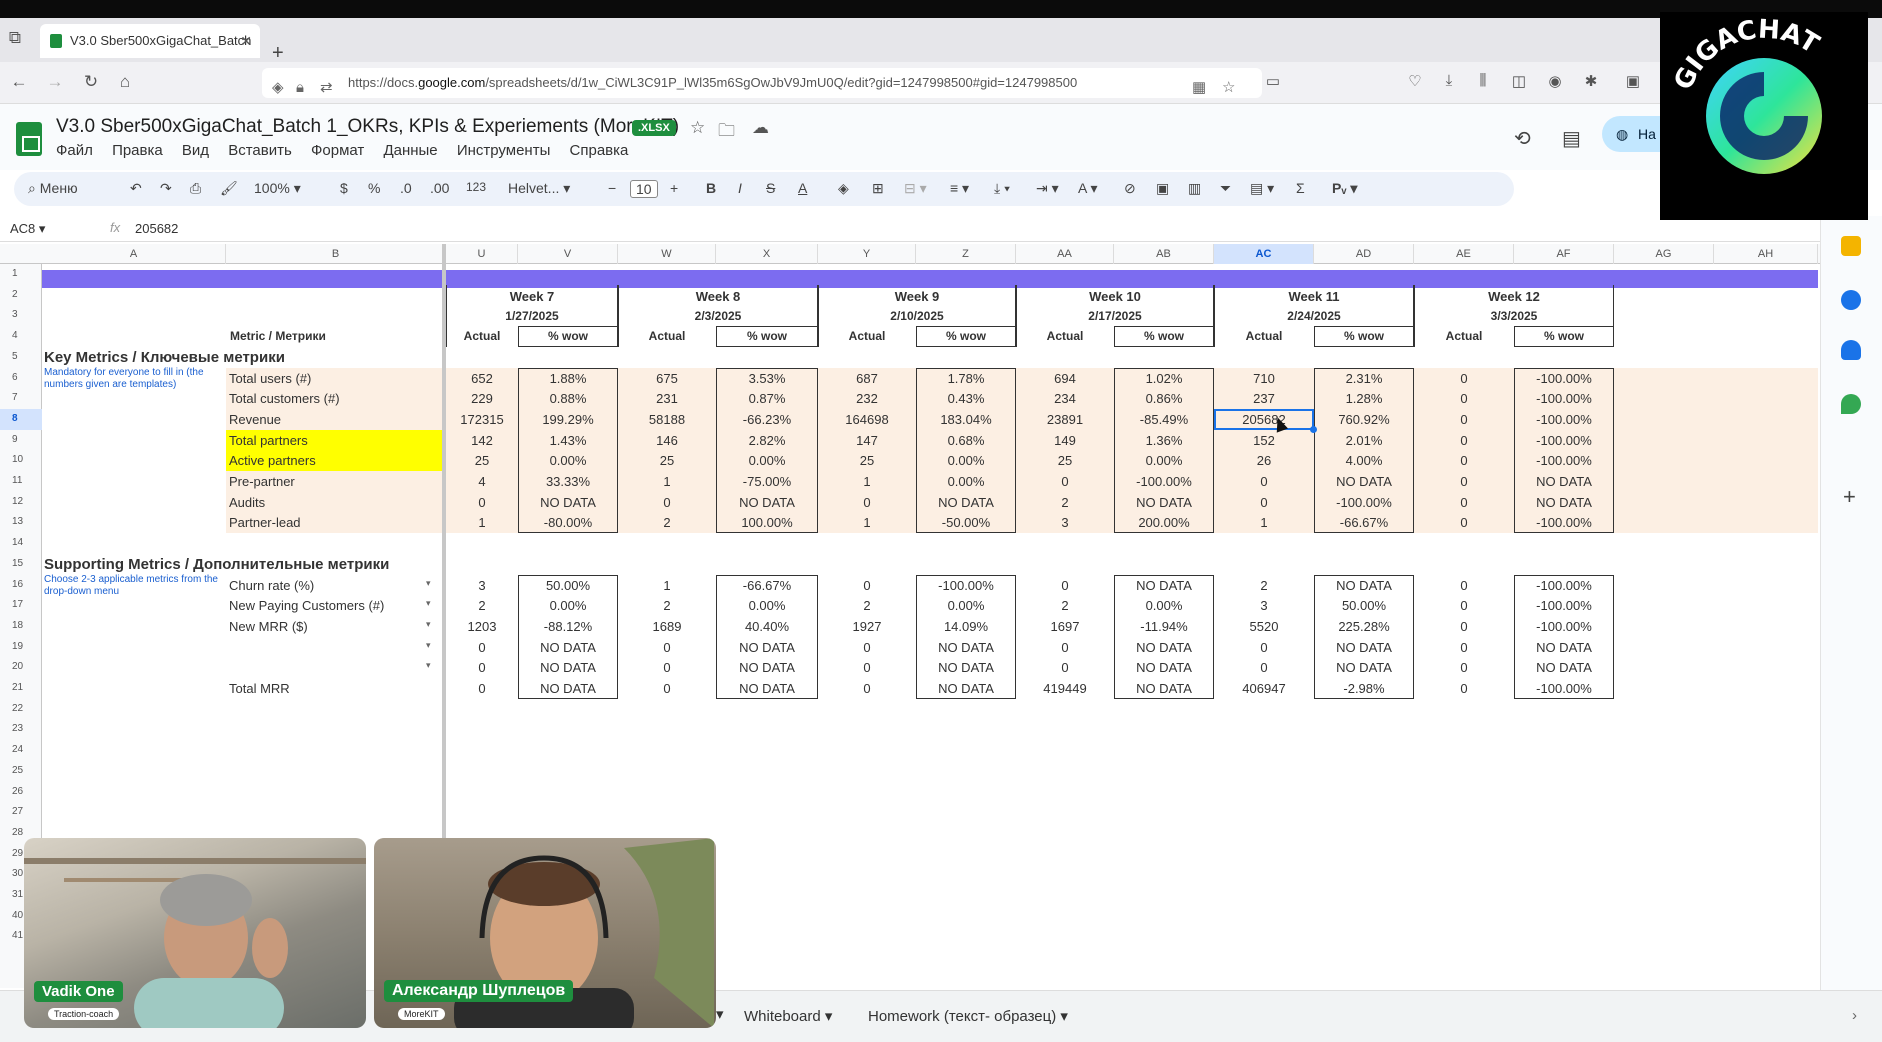  I want to click on row-header-5: 5, so click(21, 357).